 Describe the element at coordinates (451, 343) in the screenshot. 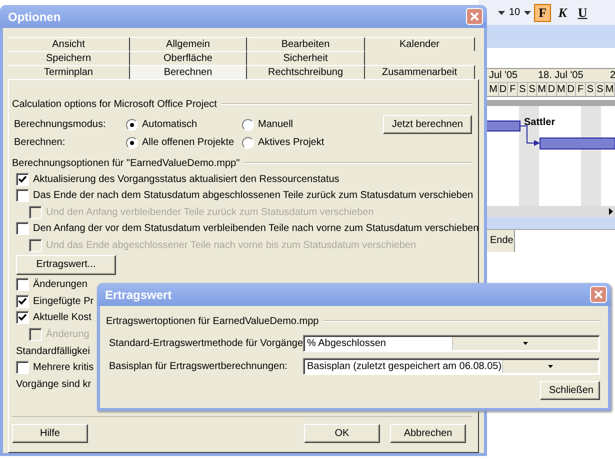

I see `dropdown: % Abgeschlossen` at that location.